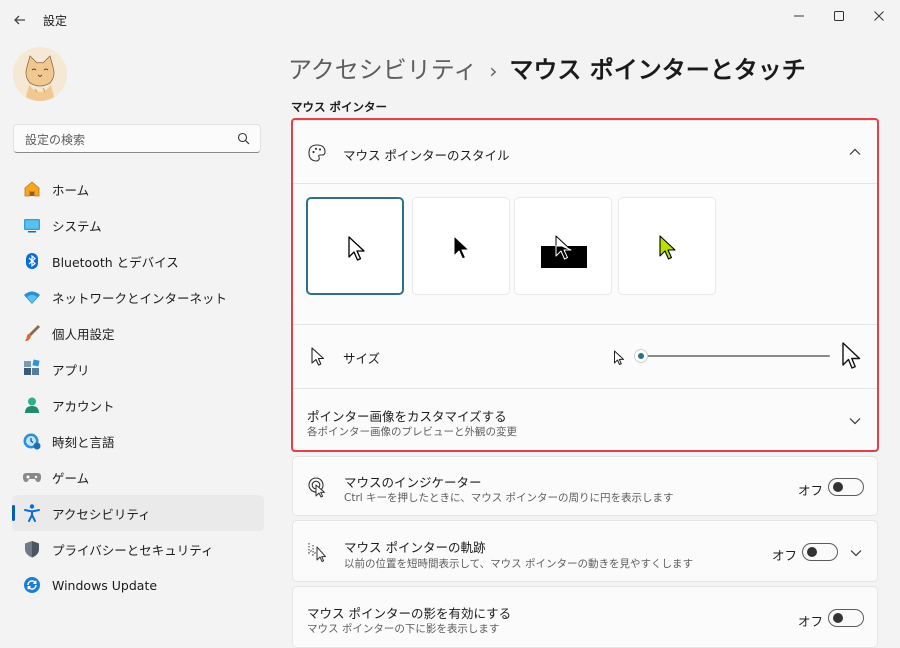 The image size is (900, 648). Describe the element at coordinates (855, 152) in the screenshot. I see `chevron-up-icon` at that location.